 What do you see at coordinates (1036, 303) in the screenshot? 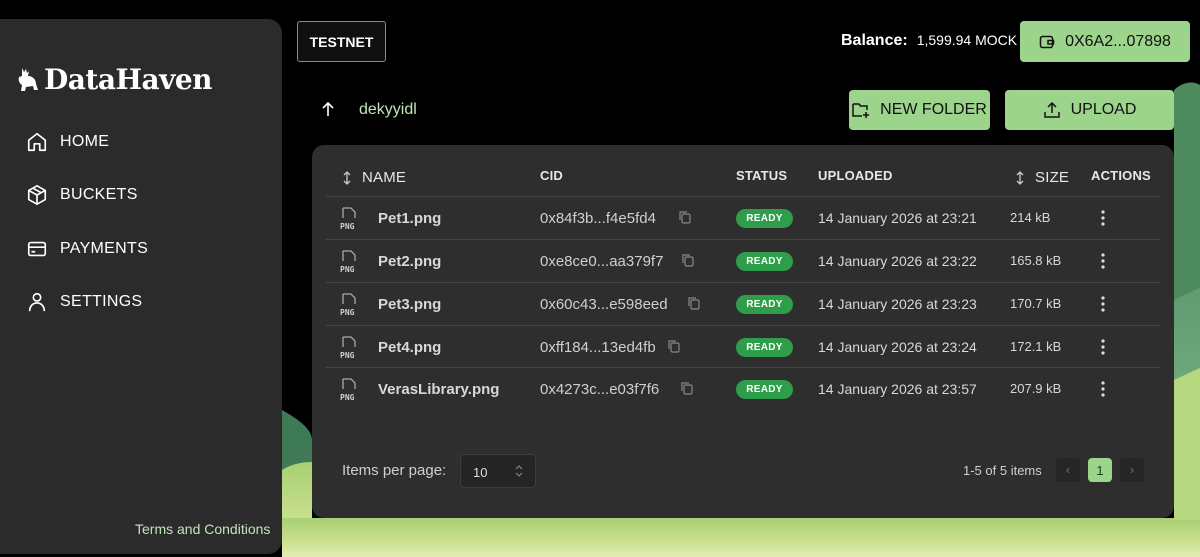
I see `file-size: 170.7 kB` at bounding box center [1036, 303].